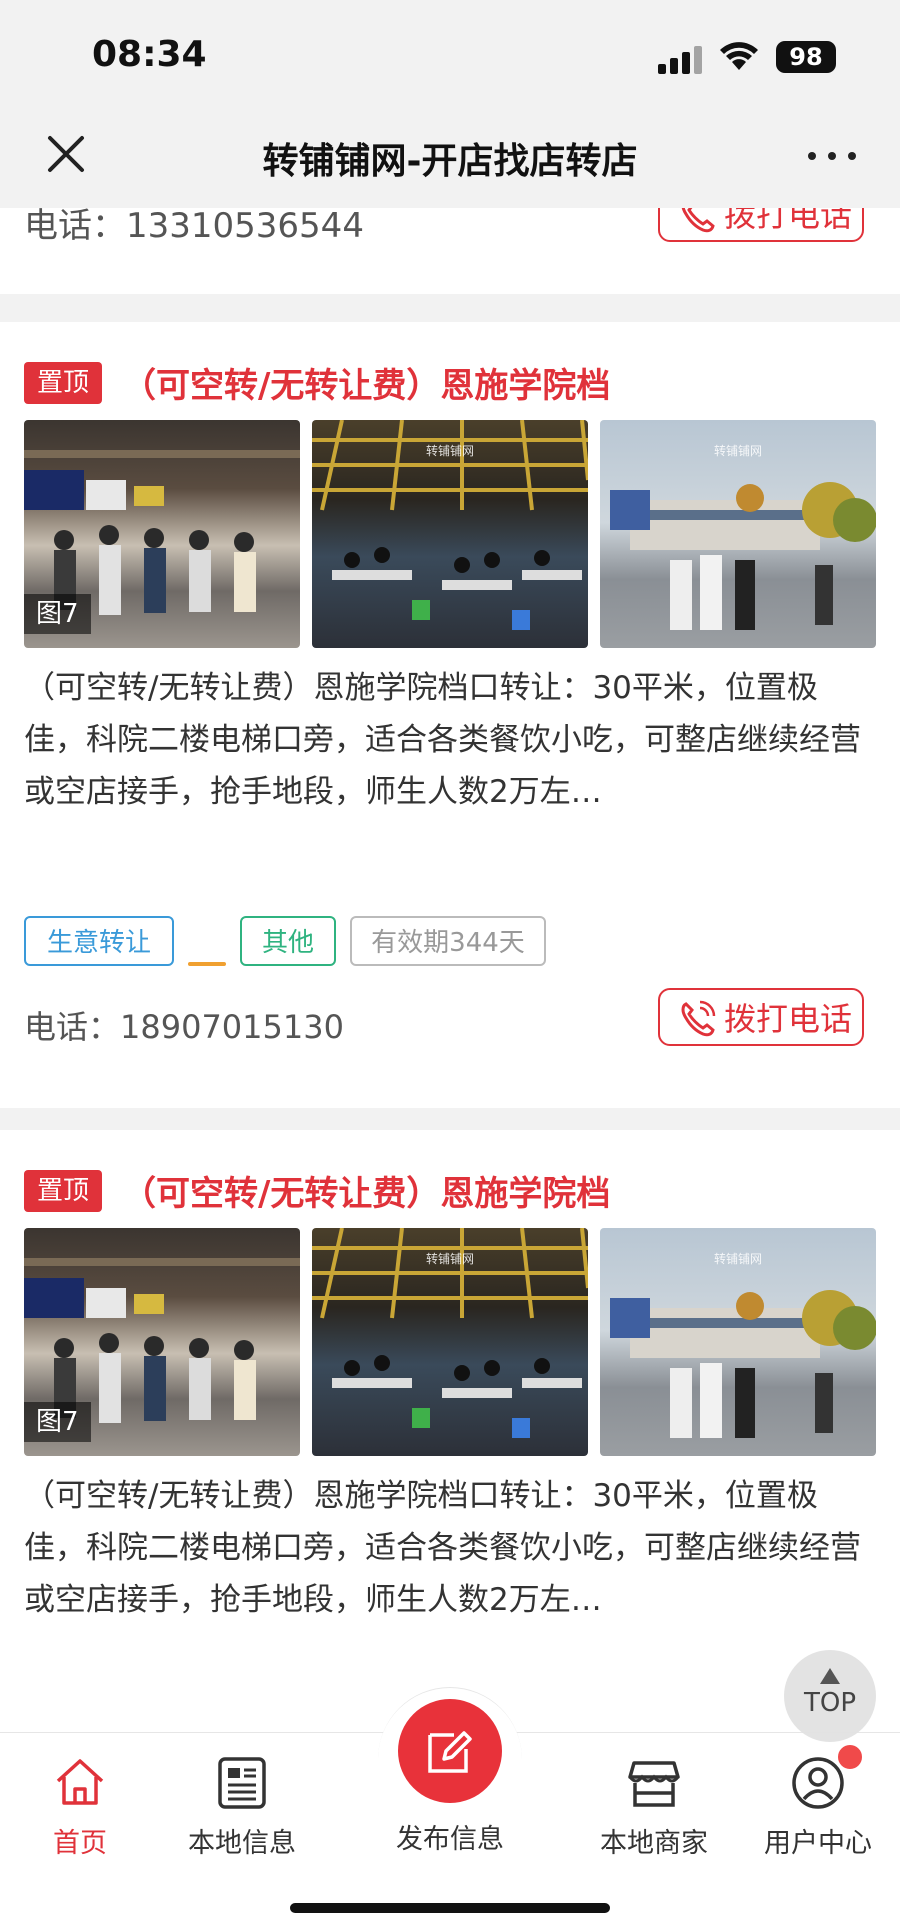 The height and width of the screenshot is (1925, 900). Describe the element at coordinates (450, 50) in the screenshot. I see `status-bar: 08:34 98` at that location.